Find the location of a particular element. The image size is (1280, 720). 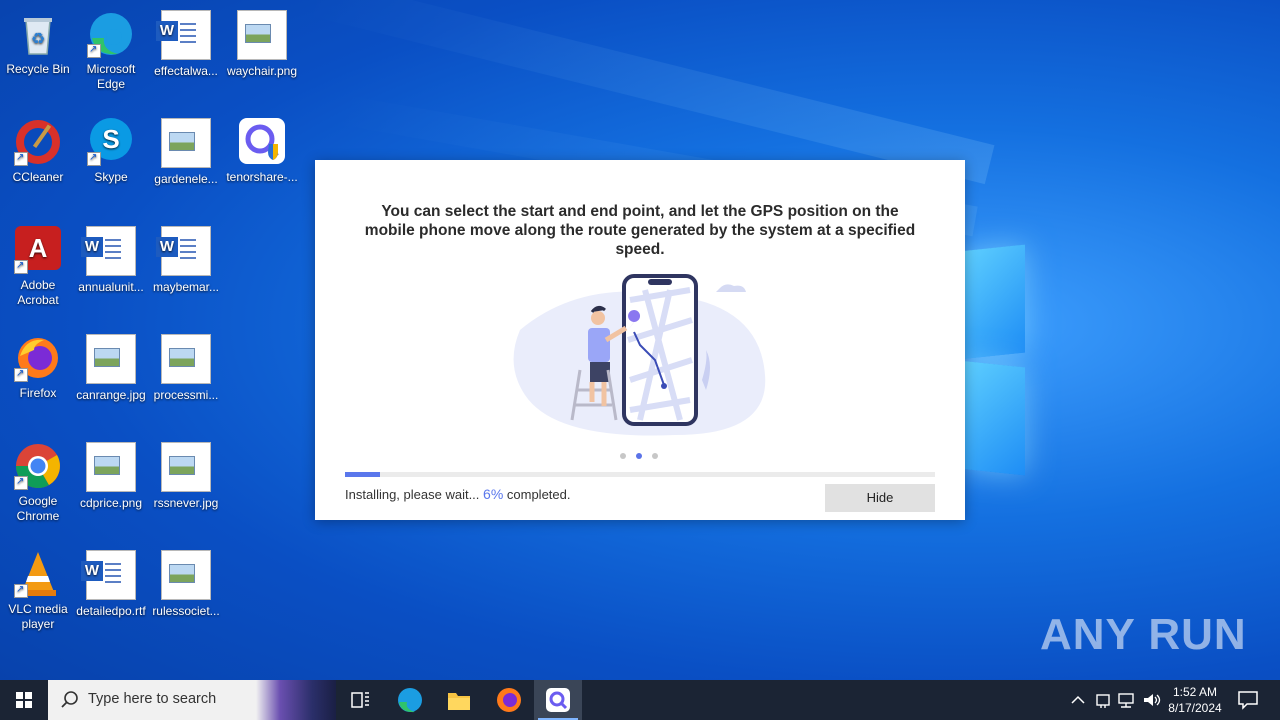

taskbar-edge is located at coordinates (410, 700).